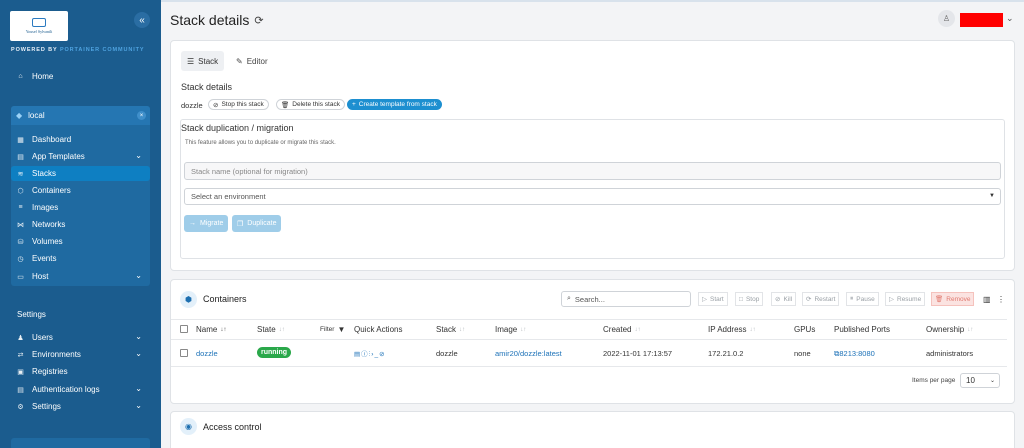  I want to click on column-label: Stack, so click(446, 329).